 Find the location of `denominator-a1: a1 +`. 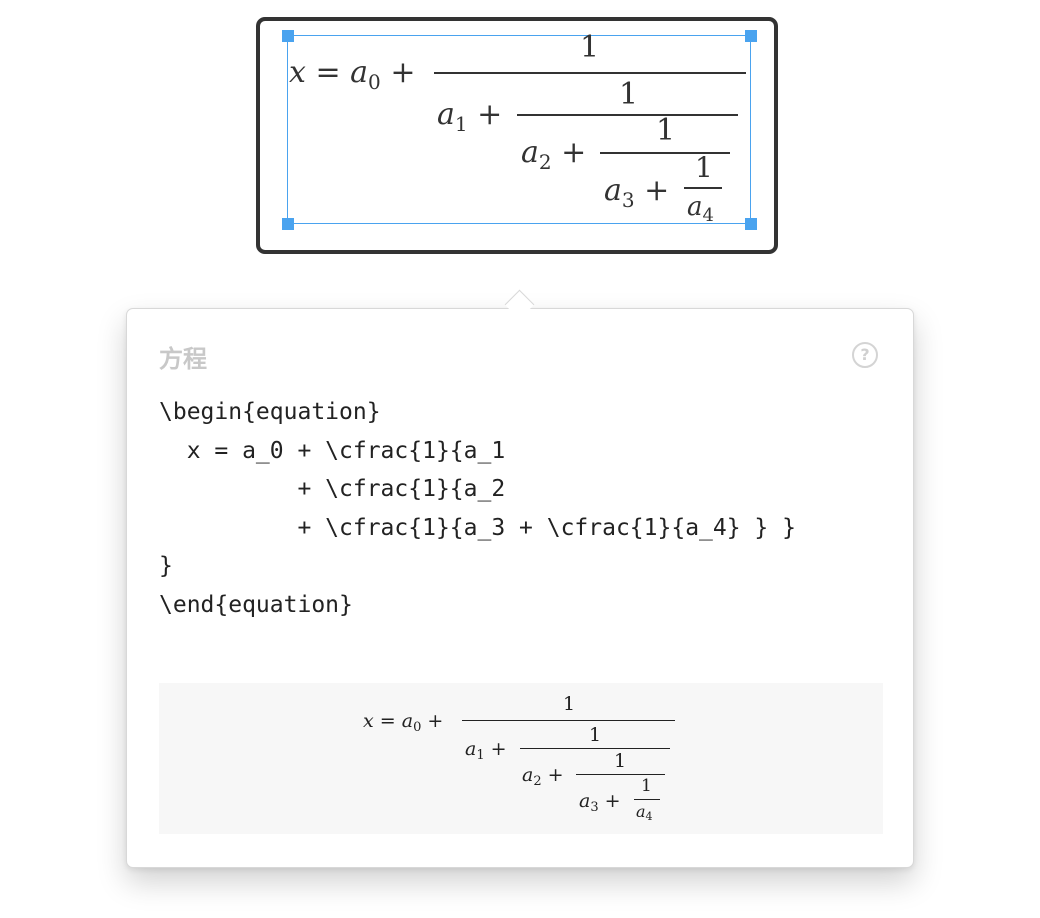

denominator-a1: a1 + is located at coordinates (470, 116).